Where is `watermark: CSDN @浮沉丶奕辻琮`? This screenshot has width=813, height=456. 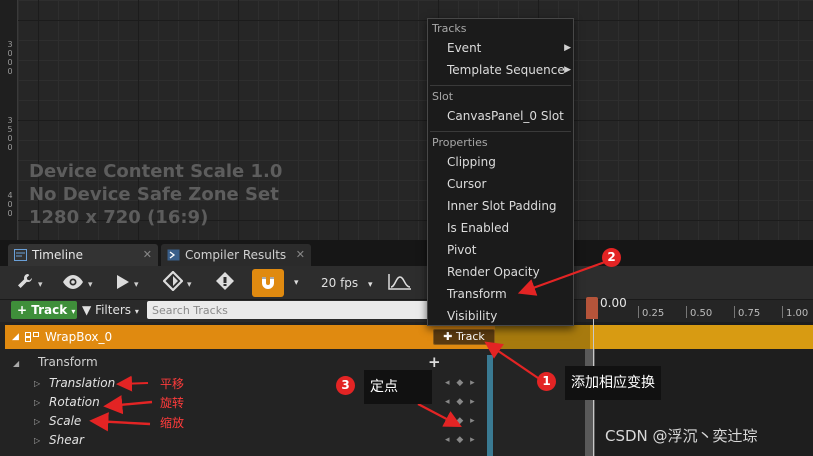 watermark: CSDN @浮沉丶奕辻琮 is located at coordinates (681, 436).